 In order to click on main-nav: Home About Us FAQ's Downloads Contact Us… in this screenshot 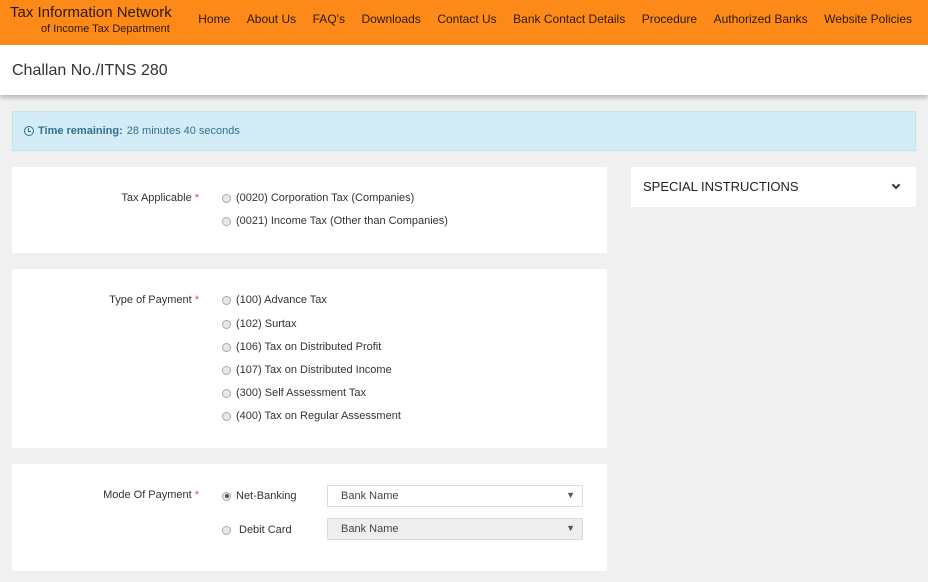, I will do `click(547, 19)`.